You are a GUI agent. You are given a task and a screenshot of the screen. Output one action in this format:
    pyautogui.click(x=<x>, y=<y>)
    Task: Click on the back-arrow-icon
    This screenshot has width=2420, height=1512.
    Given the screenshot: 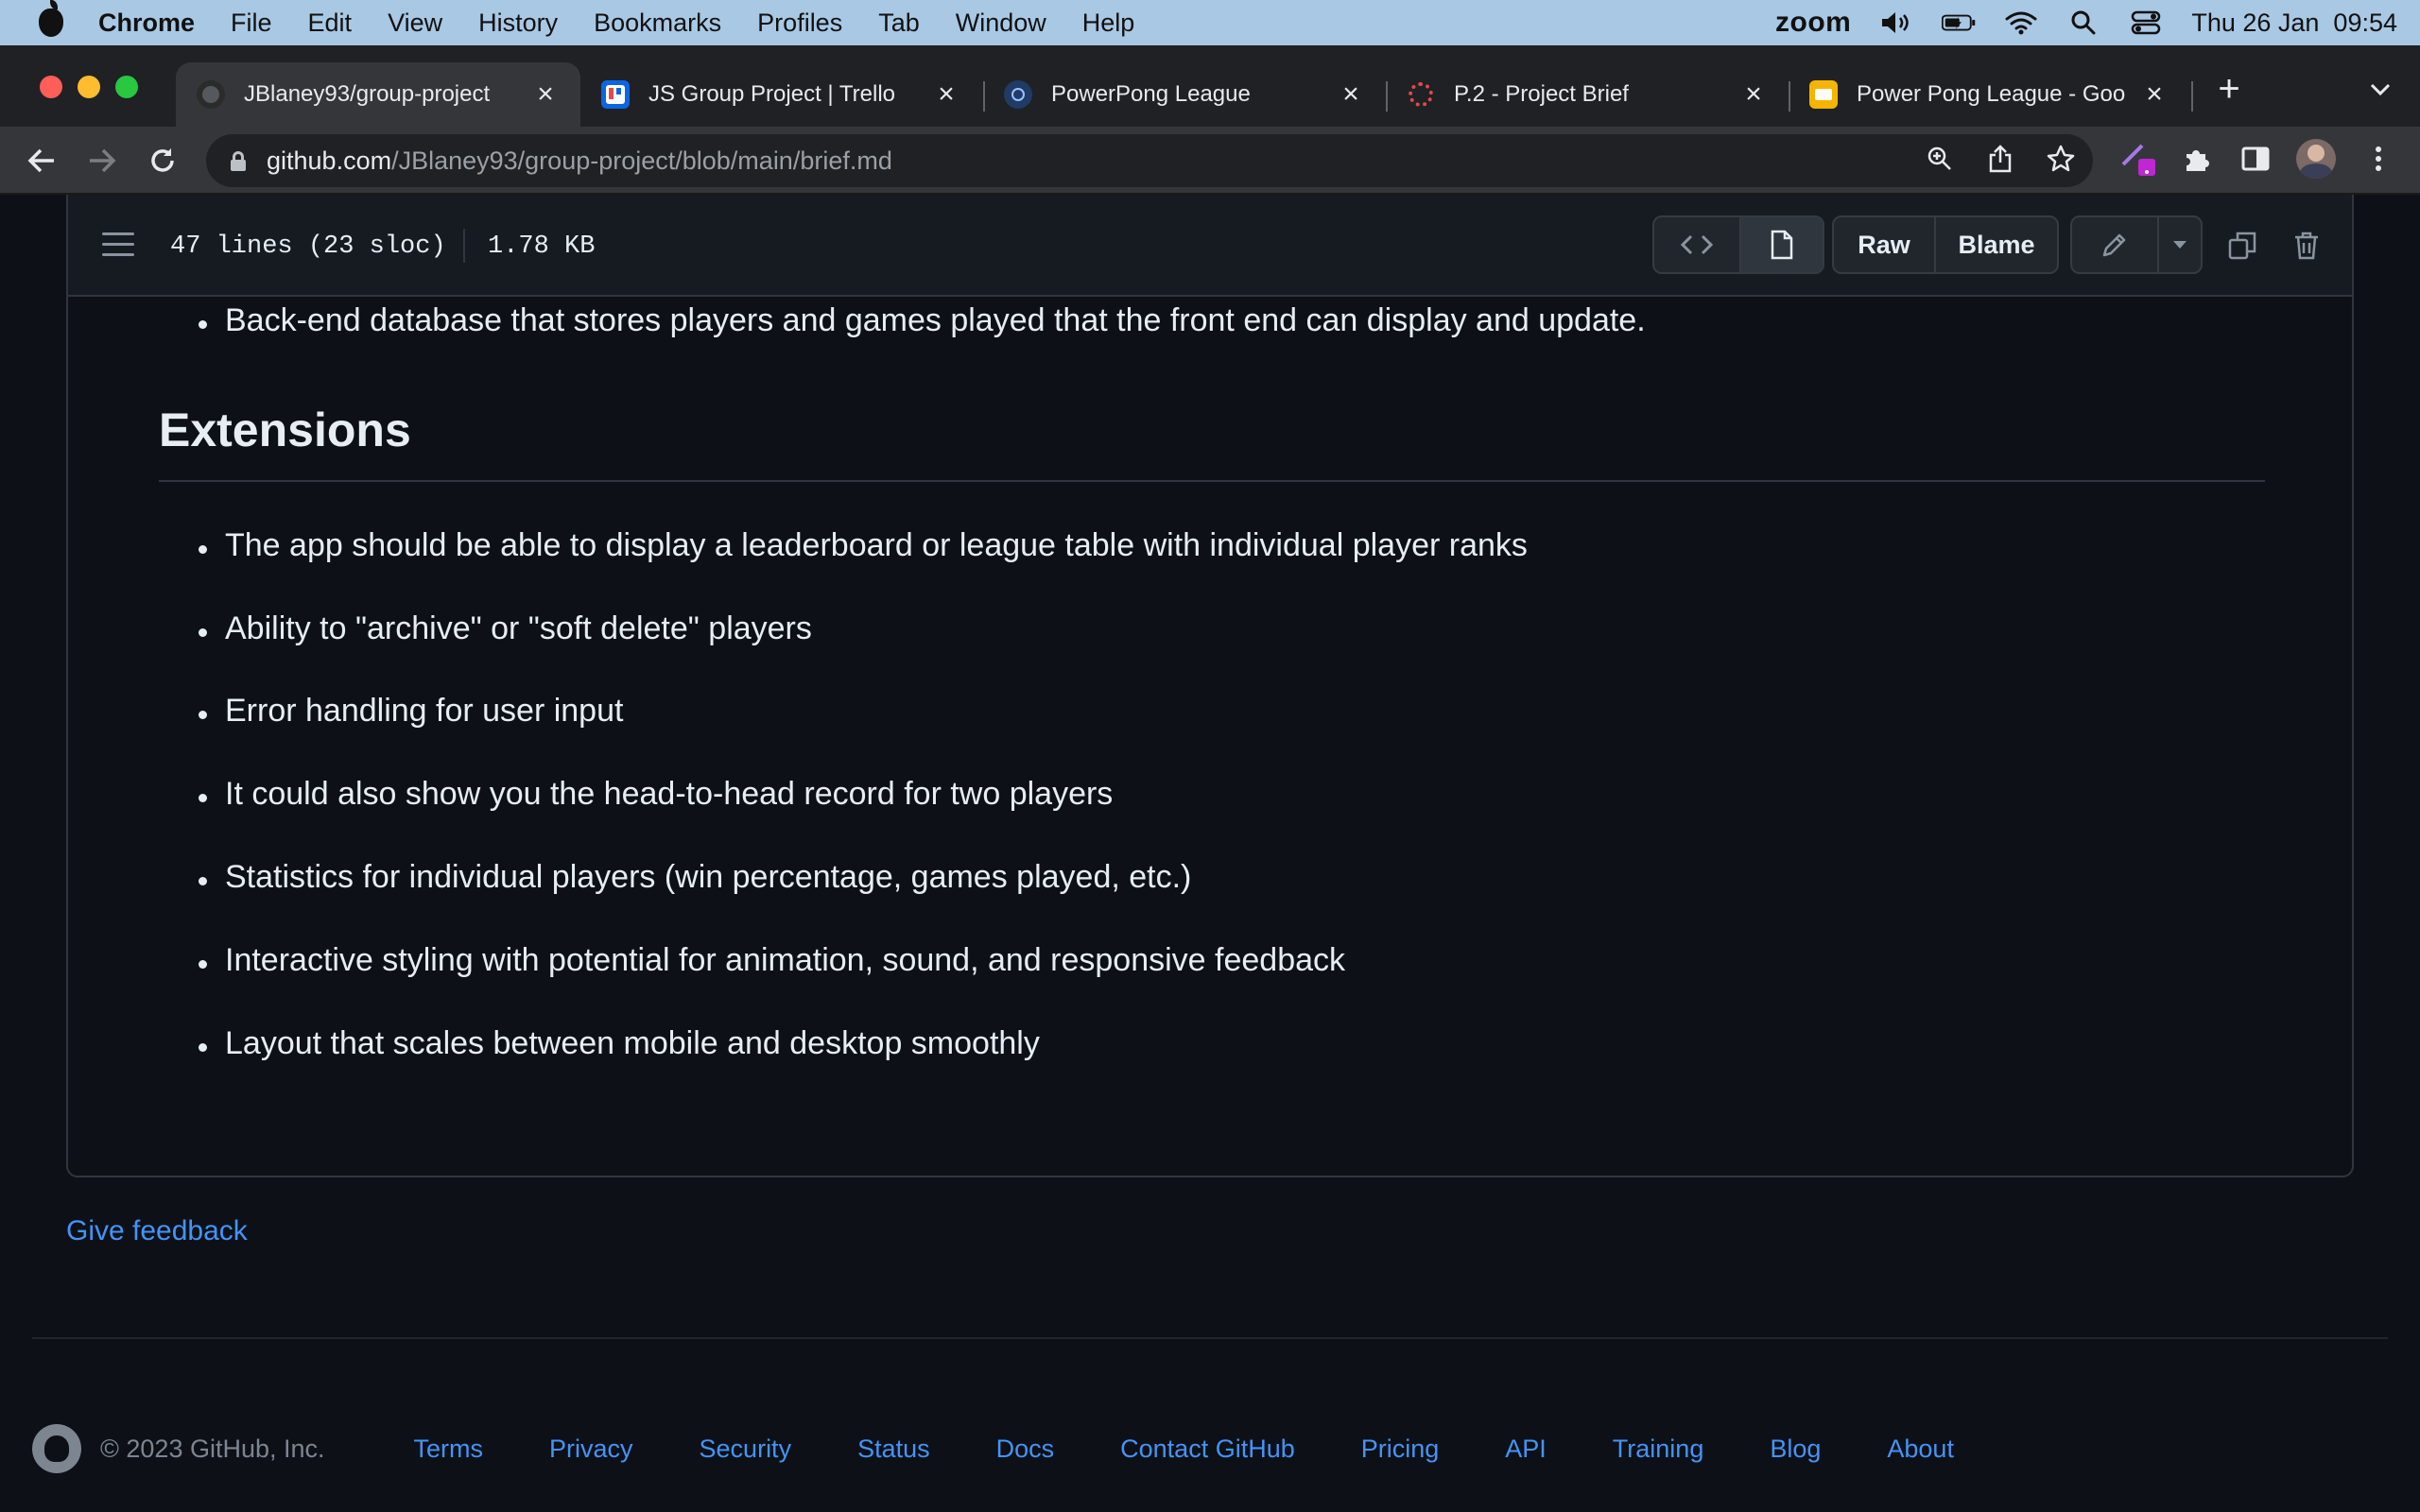 What is the action you would take?
    pyautogui.click(x=41, y=160)
    